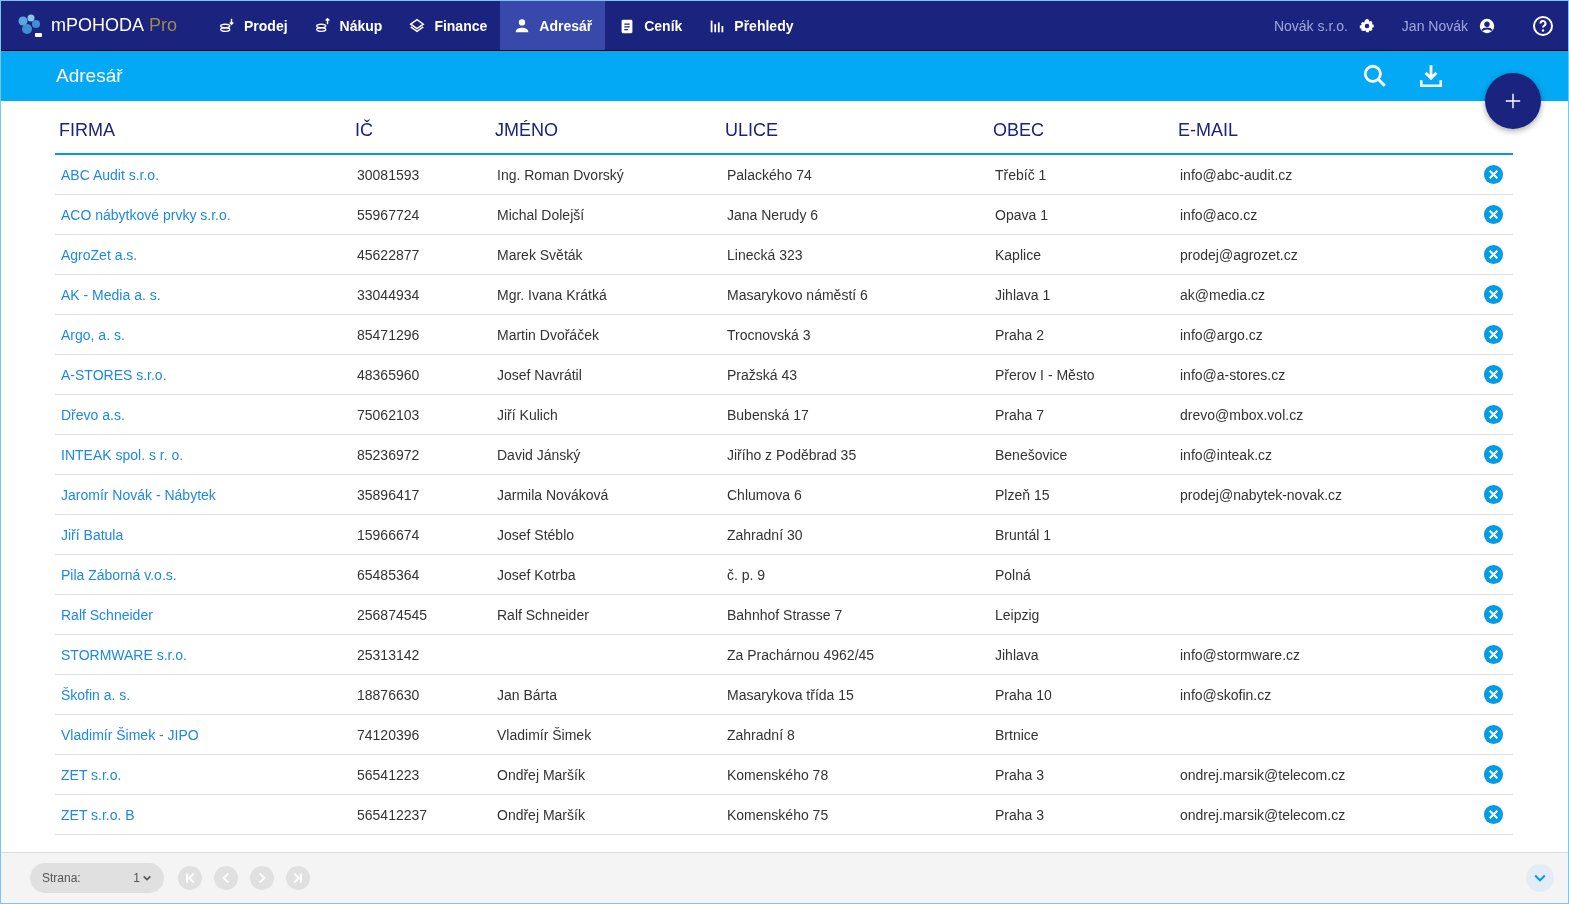 Image resolution: width=1569 pixels, height=904 pixels. I want to click on table-cell: Opava 1, so click(1021, 214).